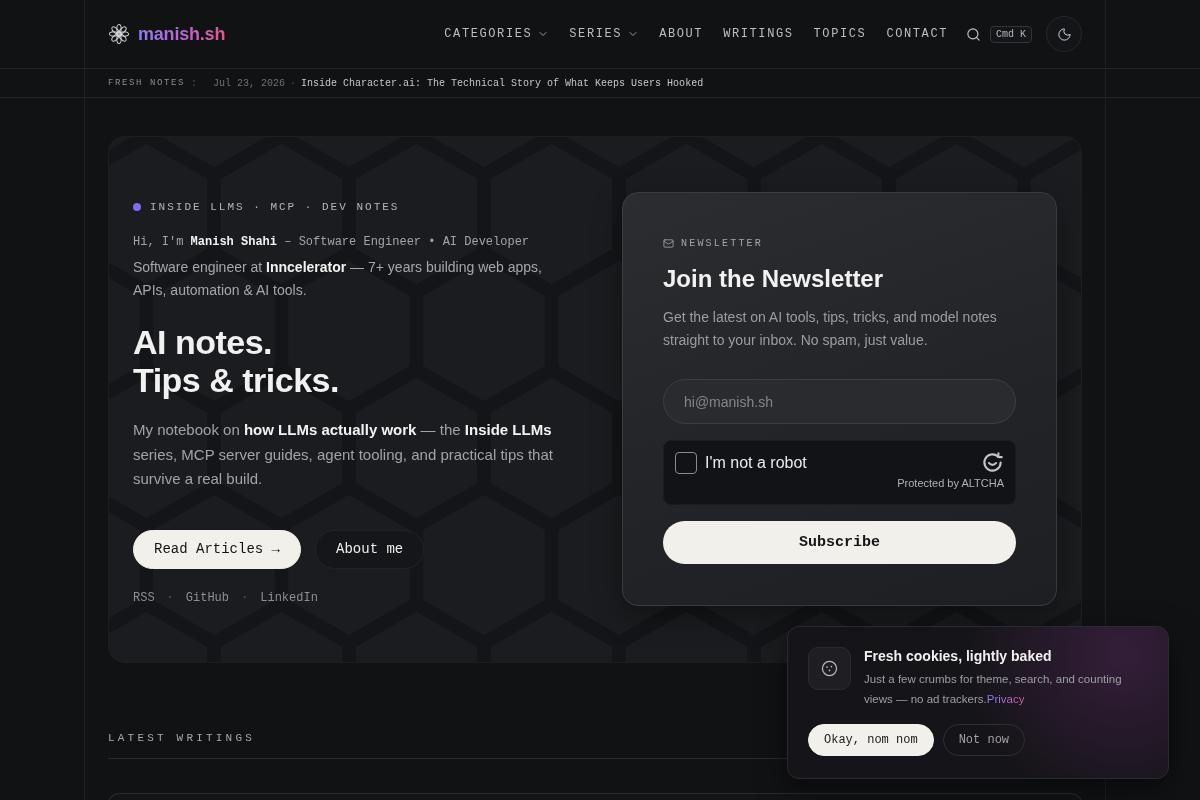  Describe the element at coordinates (950, 483) in the screenshot. I see `captcha-footer: Protected by ALTCHA` at that location.